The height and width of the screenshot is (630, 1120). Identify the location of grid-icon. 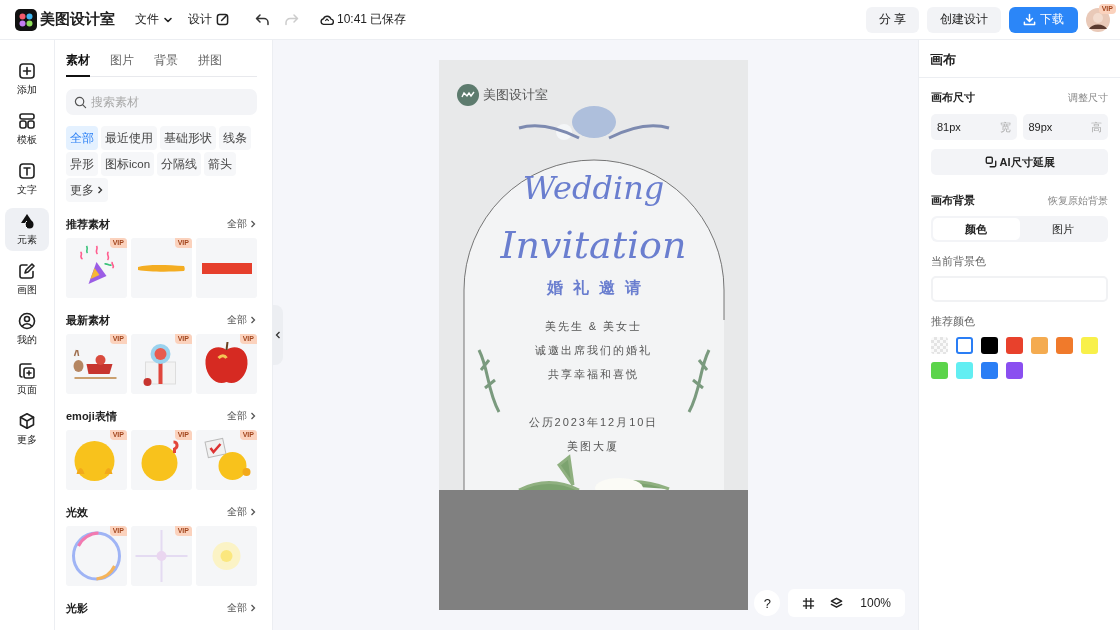
(808, 603).